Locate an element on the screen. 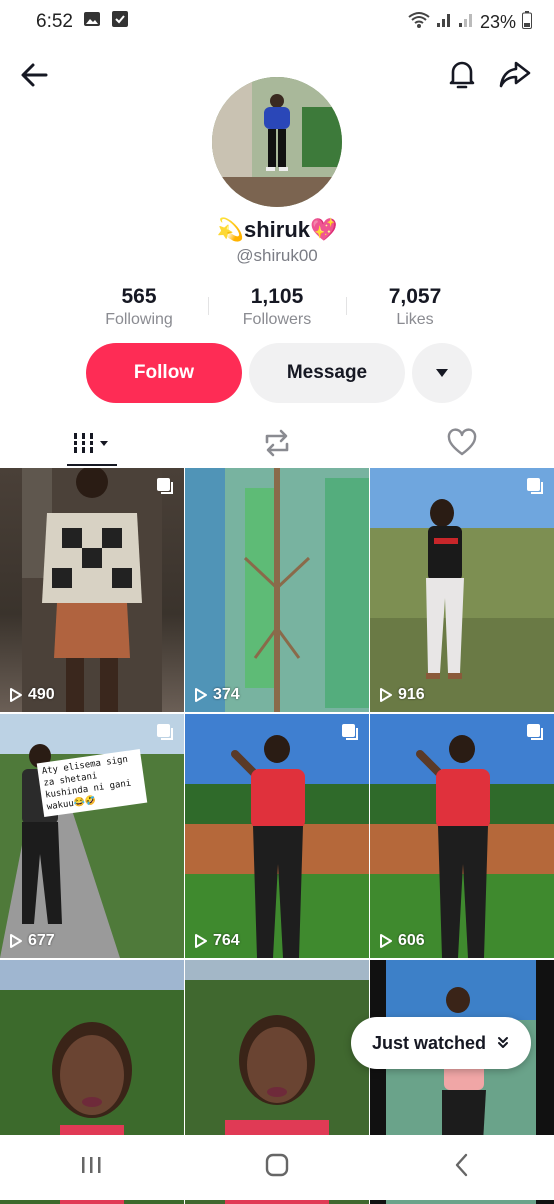  just-watched-button: Just watched is located at coordinates (441, 1043).